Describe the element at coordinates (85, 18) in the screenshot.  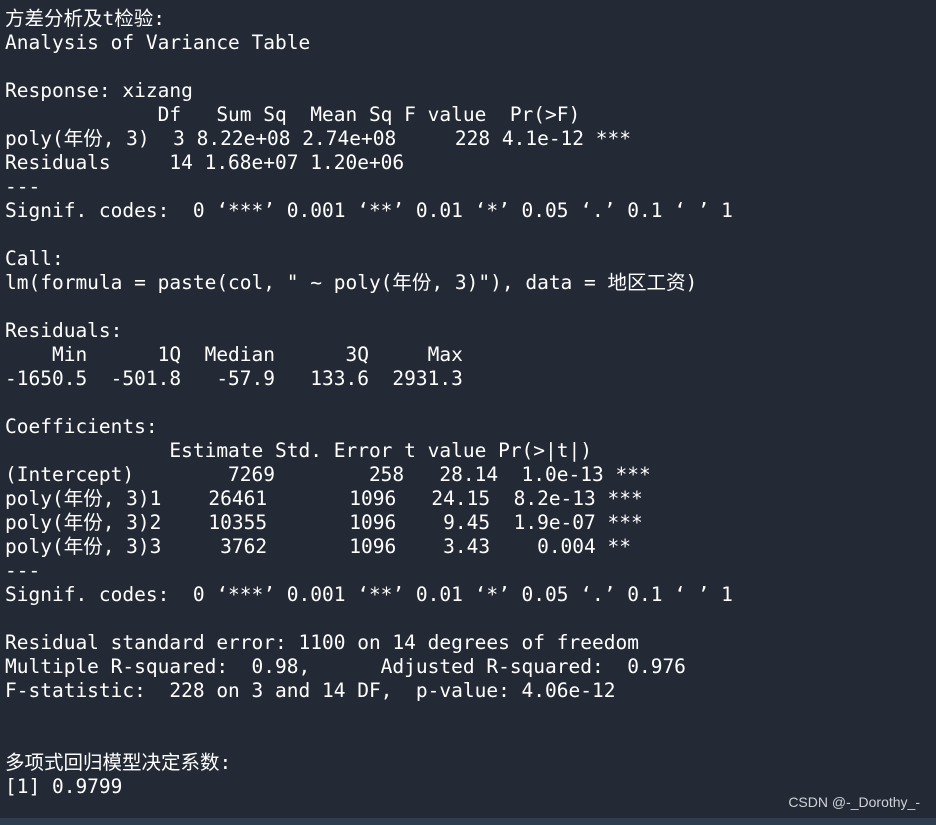
I see `console-line: 方差分析及t检验:` at that location.